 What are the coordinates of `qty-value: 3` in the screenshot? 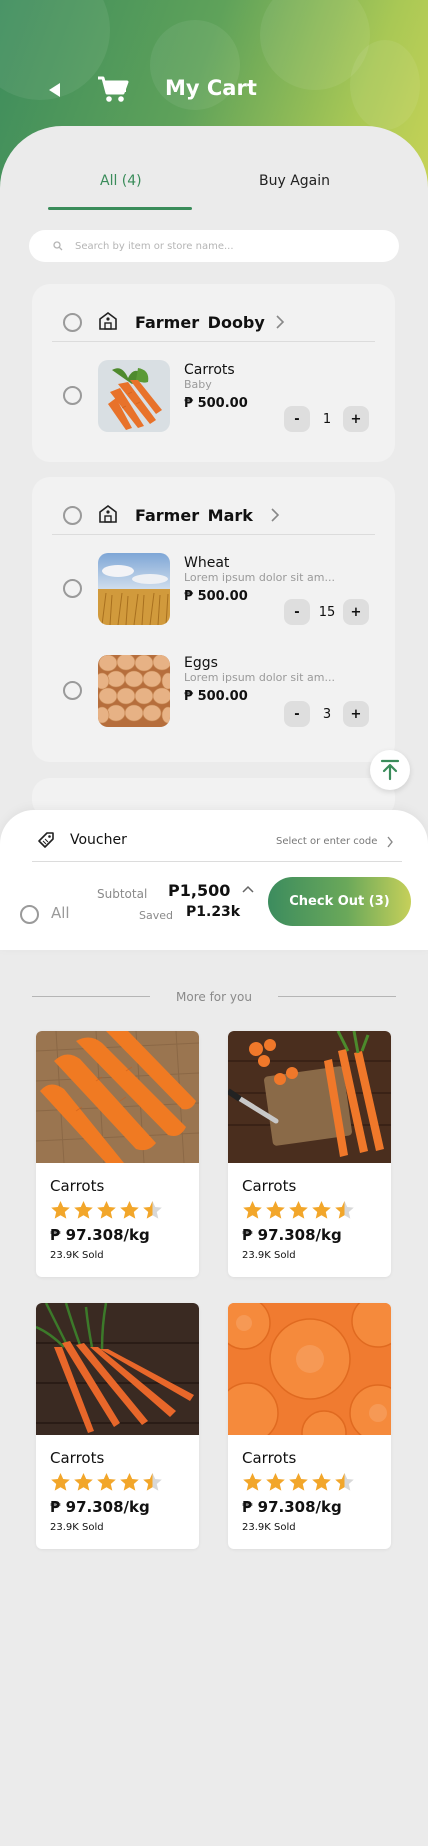 It's located at (327, 714).